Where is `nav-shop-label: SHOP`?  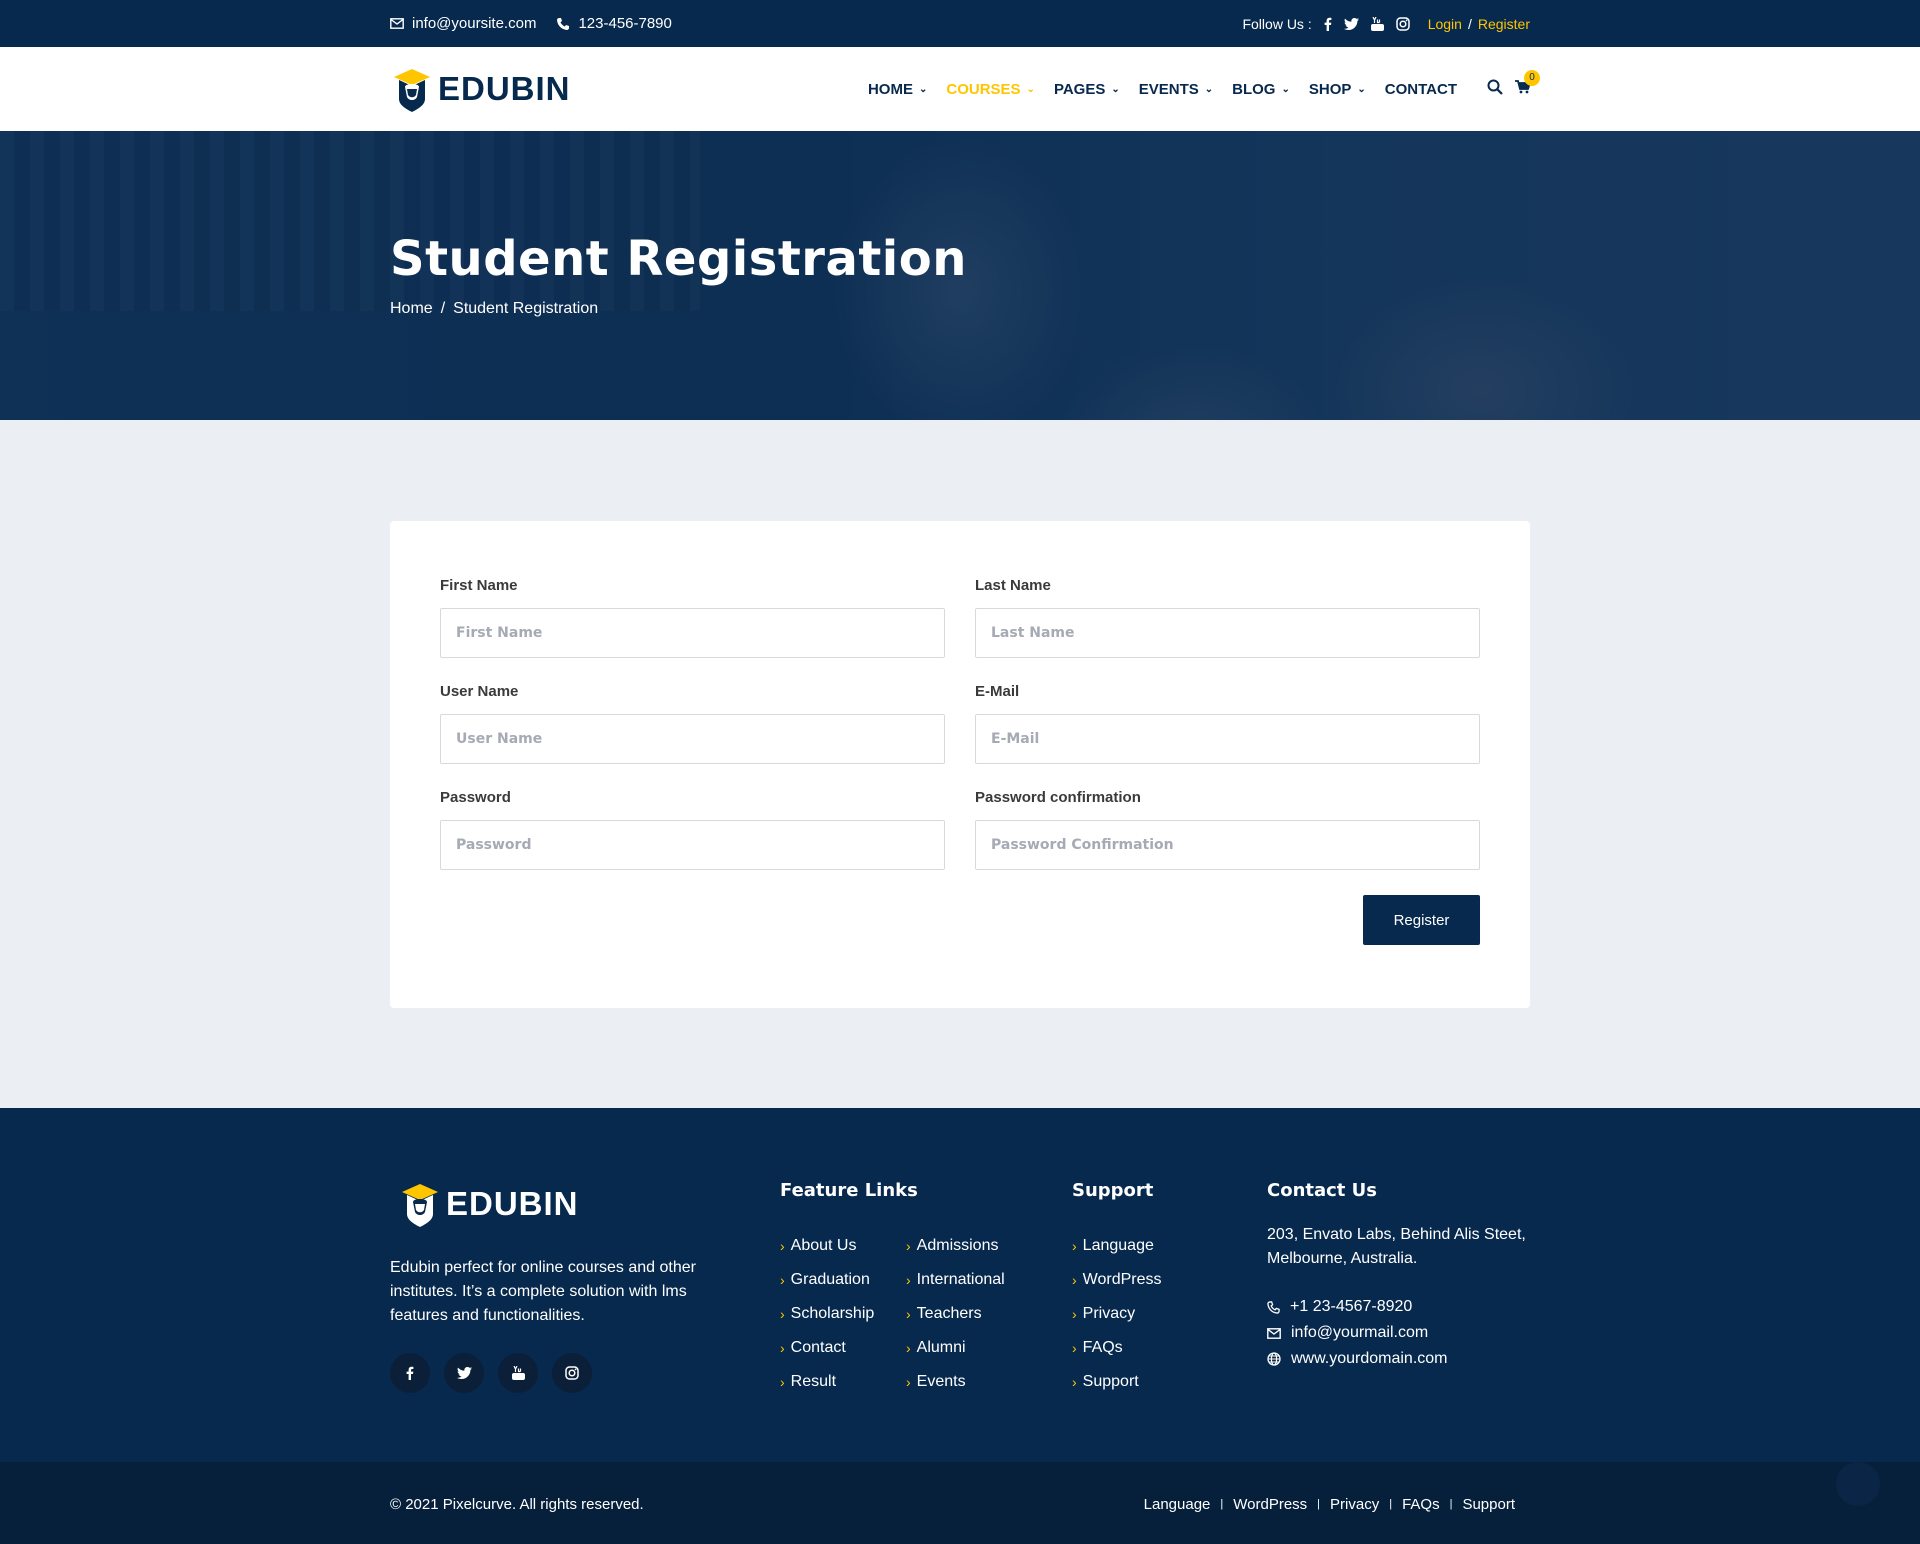
nav-shop-label: SHOP is located at coordinates (1330, 89).